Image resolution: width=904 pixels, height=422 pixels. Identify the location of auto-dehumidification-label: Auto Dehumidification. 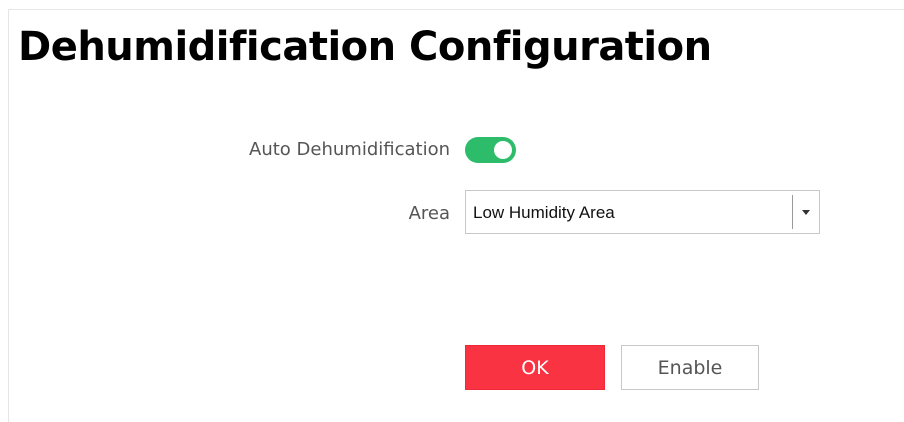
(349, 149).